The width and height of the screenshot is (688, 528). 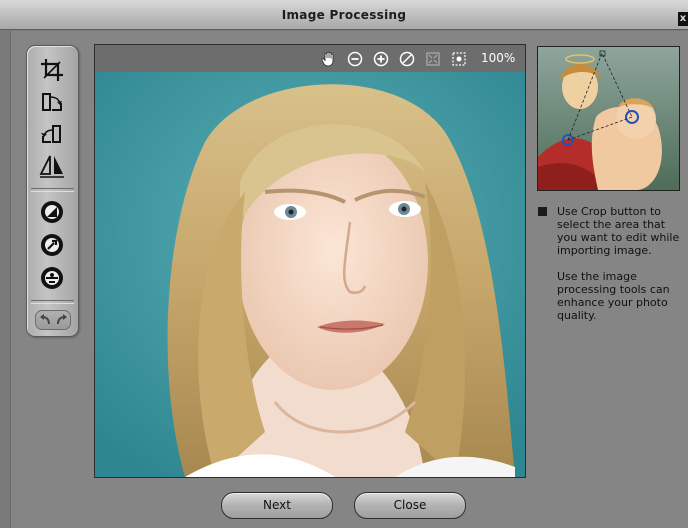 What do you see at coordinates (410, 505) in the screenshot?
I see `close-button: Close` at bounding box center [410, 505].